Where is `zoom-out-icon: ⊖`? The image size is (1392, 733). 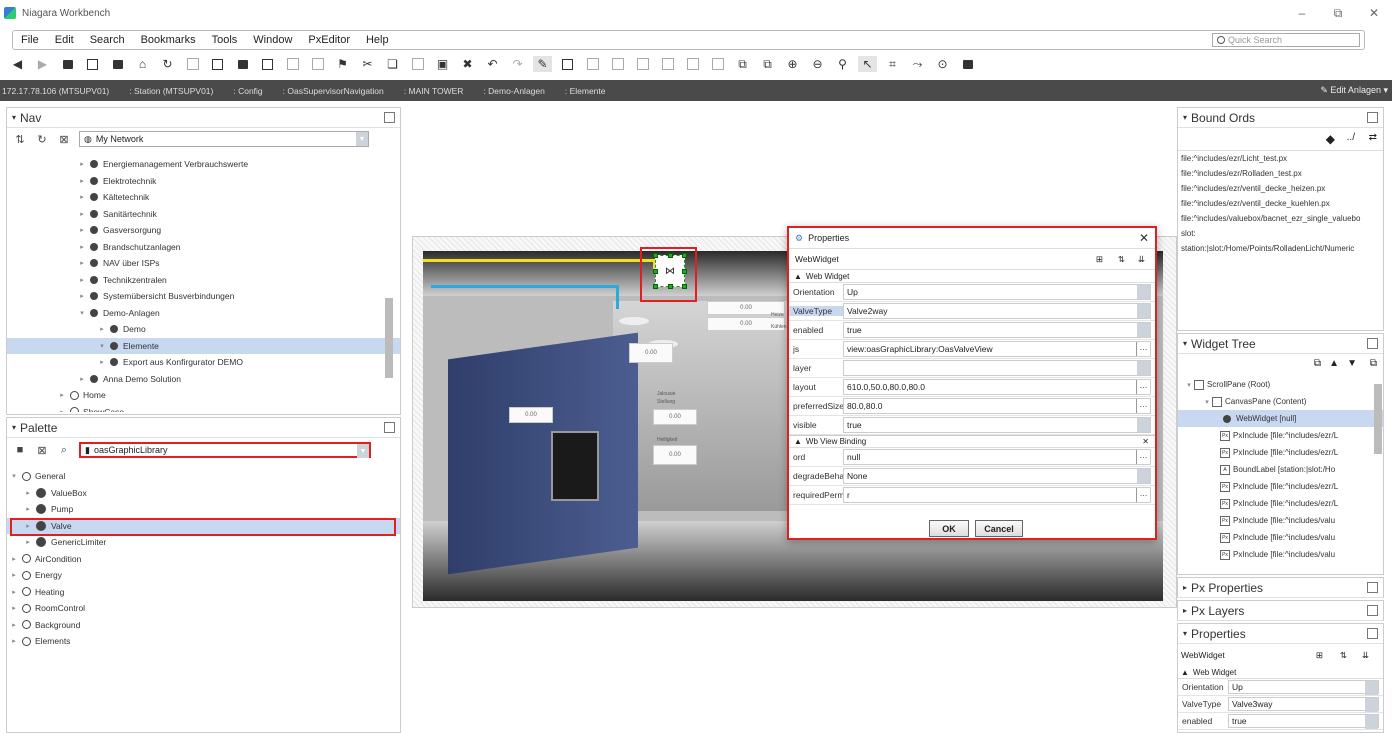
zoom-out-icon: ⊖ is located at coordinates (817, 64).